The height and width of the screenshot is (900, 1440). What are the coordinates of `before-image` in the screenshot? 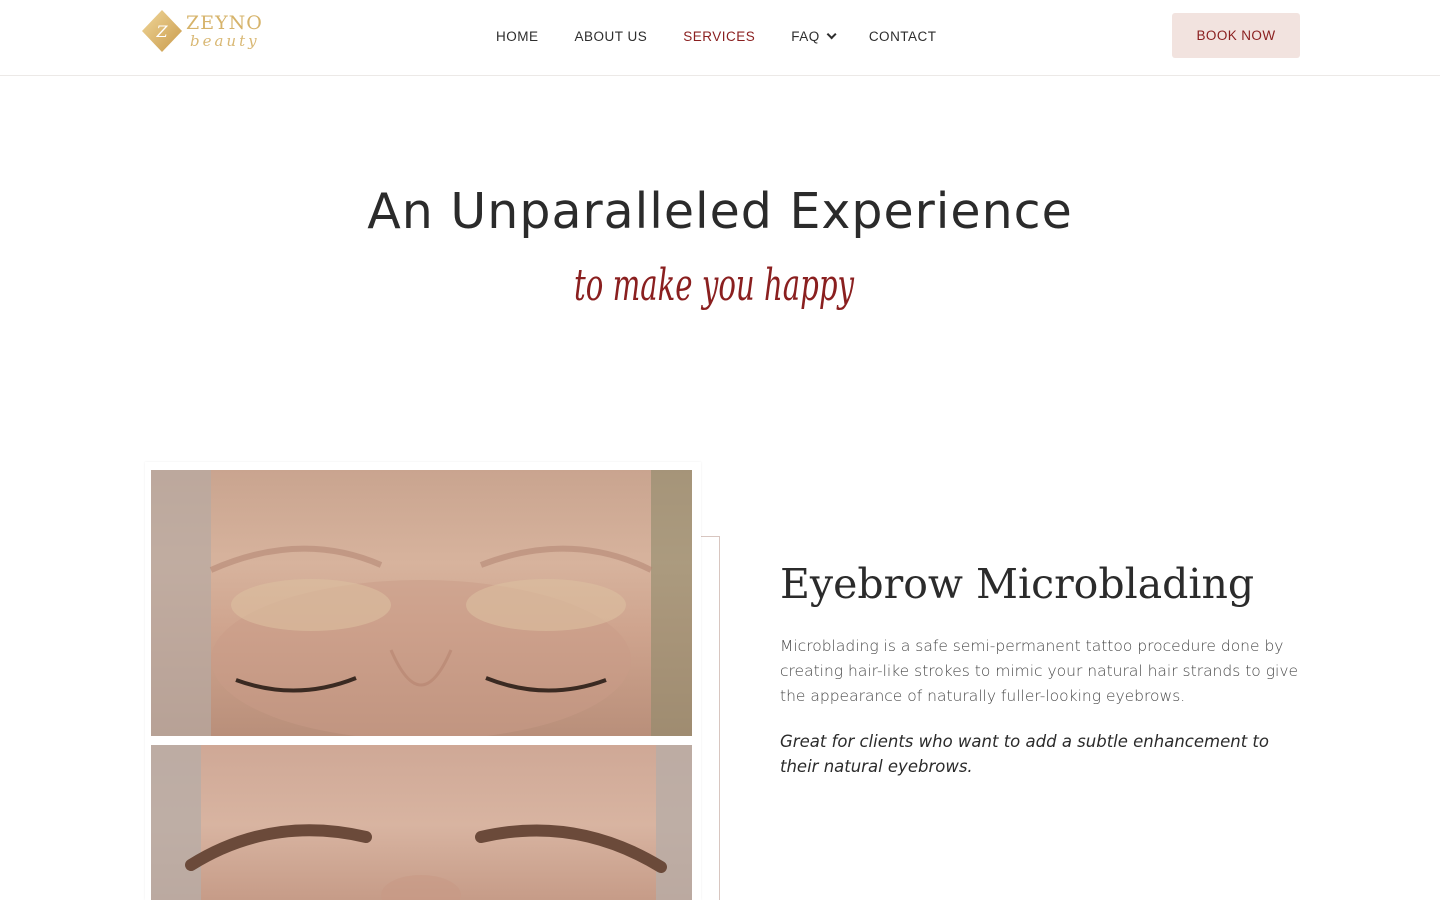 It's located at (421, 603).